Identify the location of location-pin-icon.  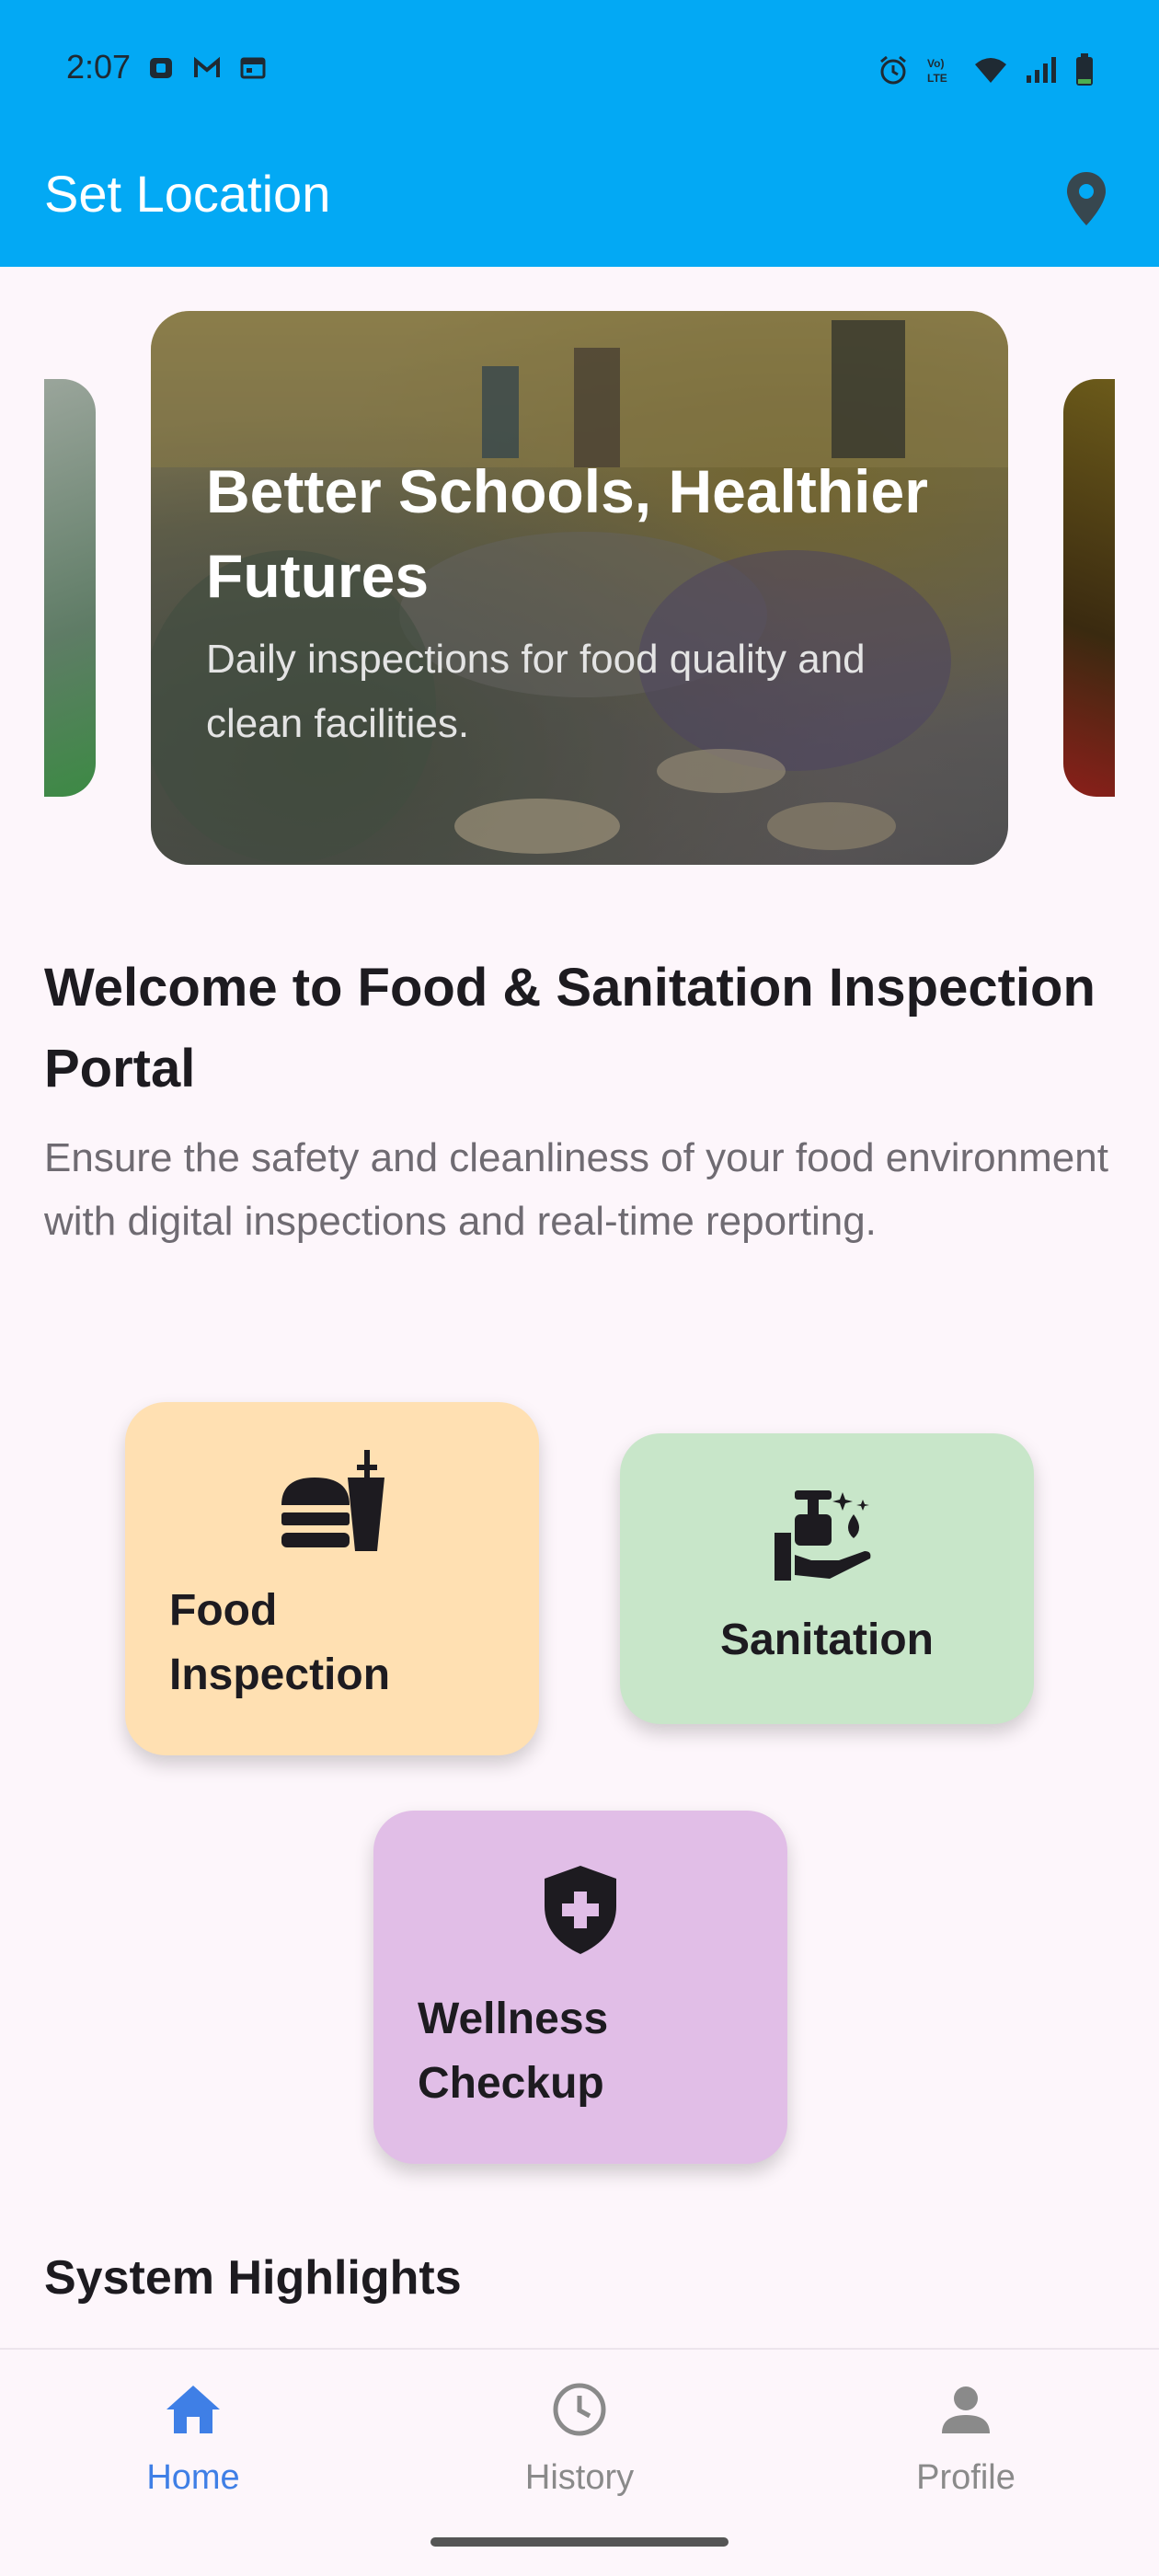
(1086, 198).